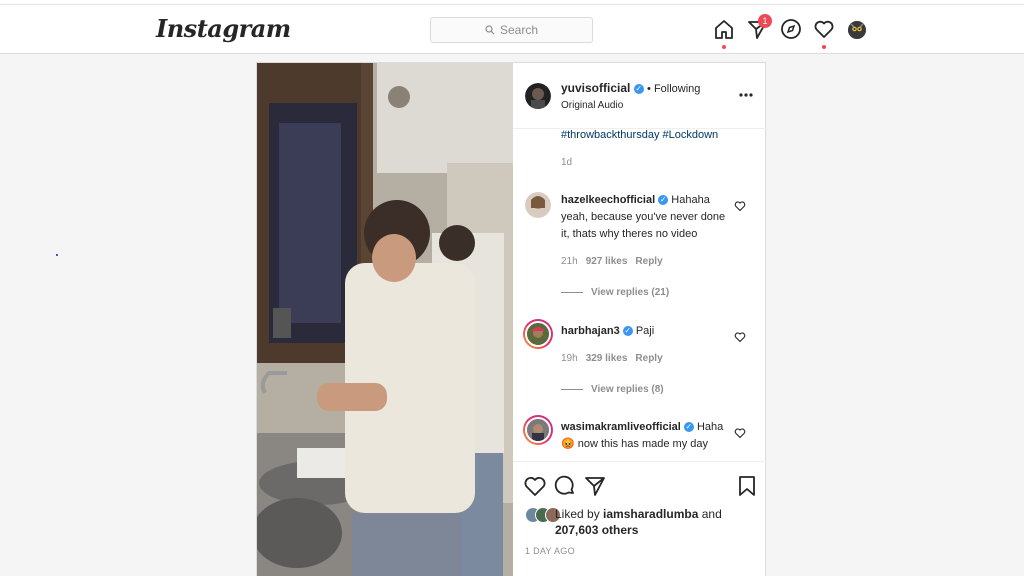 The image size is (1024, 576). I want to click on author-username: yuvisofficial, so click(595, 88).